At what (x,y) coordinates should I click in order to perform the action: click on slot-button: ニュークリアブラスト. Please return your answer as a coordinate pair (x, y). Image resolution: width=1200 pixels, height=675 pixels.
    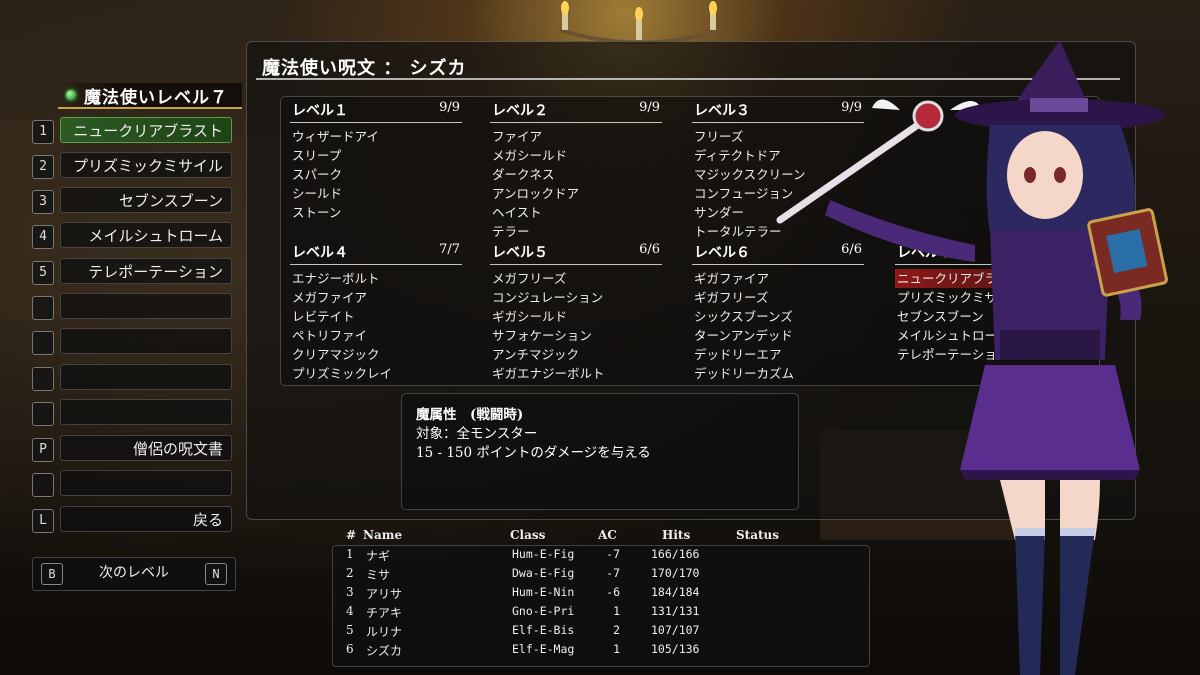
    Looking at the image, I should click on (146, 130).